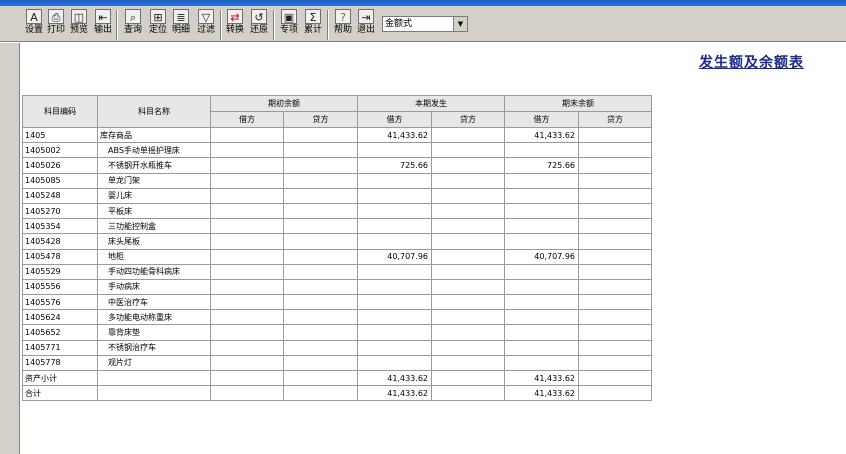 This screenshot has width=846, height=454. Describe the element at coordinates (60, 195) in the screenshot. I see `account-code-cell: 1405248` at that location.